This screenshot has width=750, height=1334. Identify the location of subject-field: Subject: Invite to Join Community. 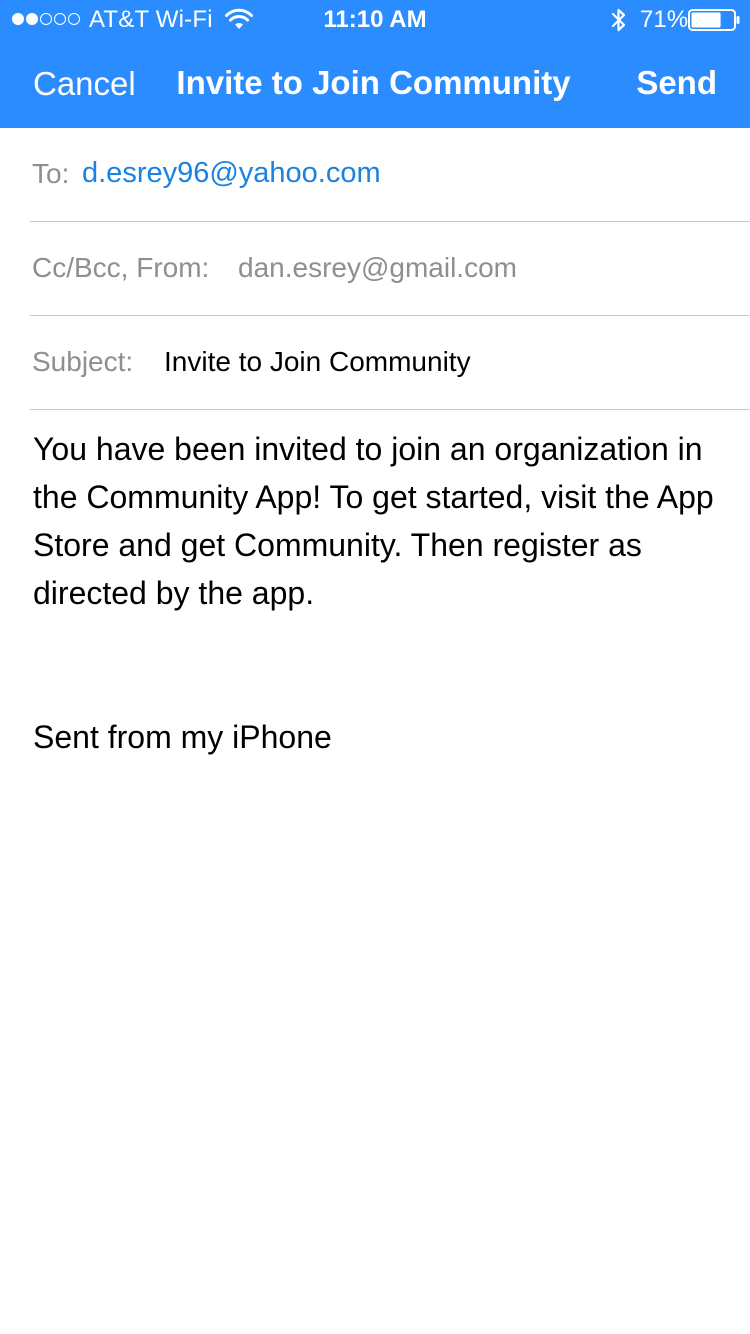
(390, 363).